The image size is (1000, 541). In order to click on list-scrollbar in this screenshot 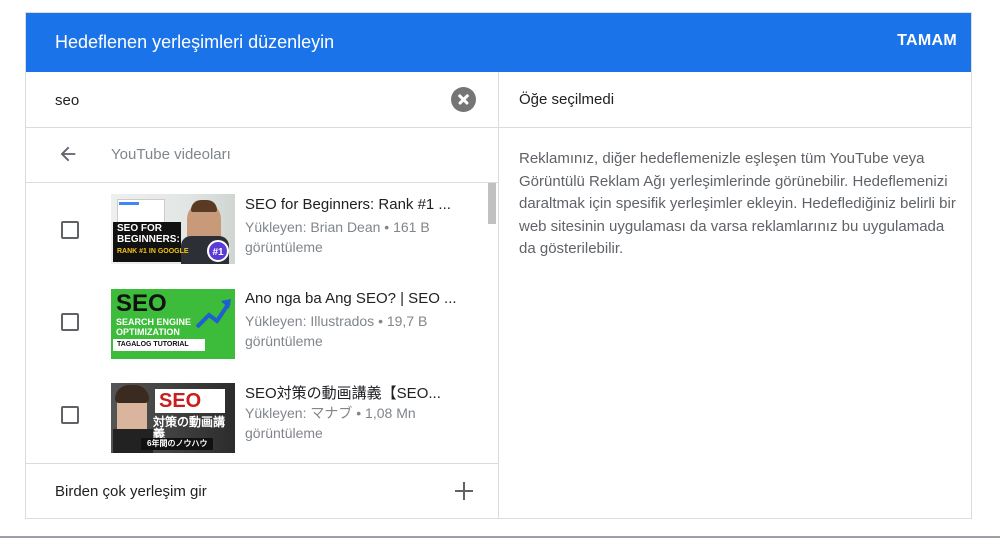, I will do `click(492, 203)`.